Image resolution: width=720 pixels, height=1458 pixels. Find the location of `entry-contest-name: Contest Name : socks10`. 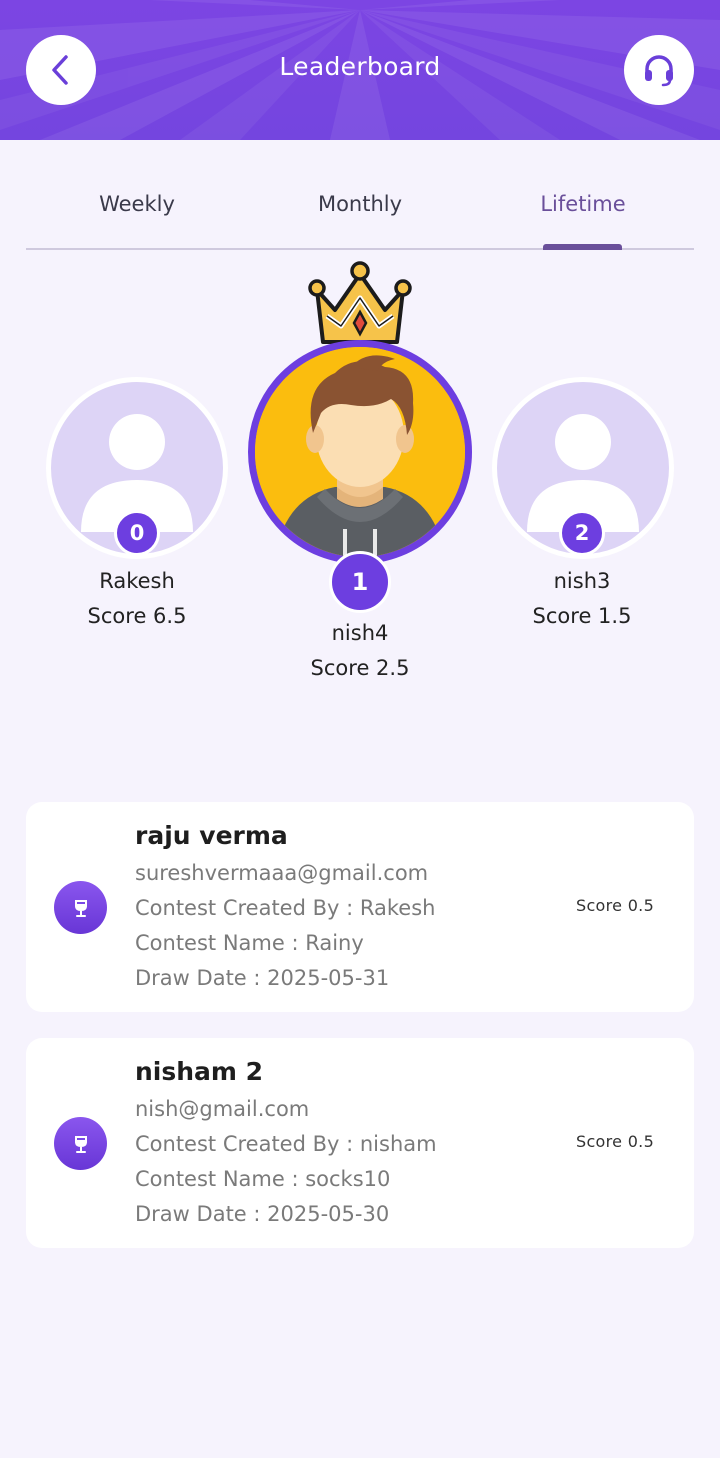

entry-contest-name: Contest Name : socks10 is located at coordinates (263, 1179).